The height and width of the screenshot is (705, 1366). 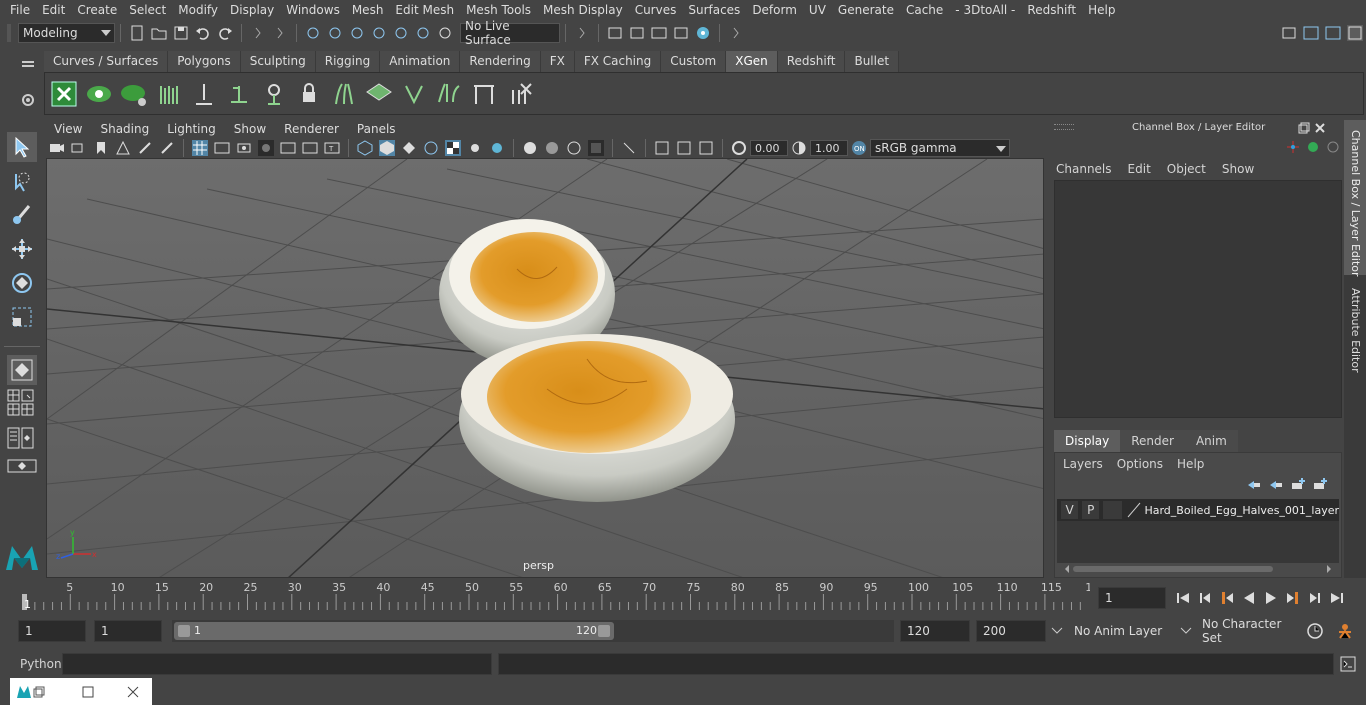 I want to click on menu-surfaces: Surfaces, so click(x=714, y=10).